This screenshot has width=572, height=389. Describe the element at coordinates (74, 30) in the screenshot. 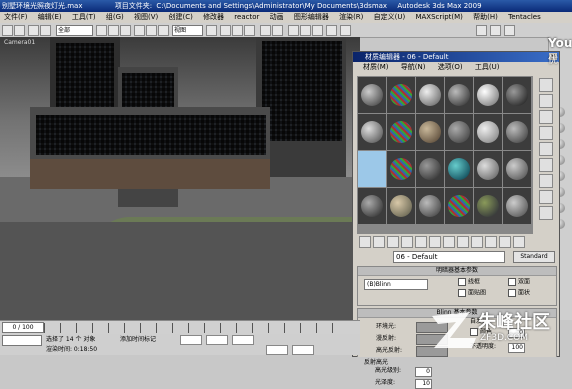

I see `selection-filter-dropdown: 全部` at that location.